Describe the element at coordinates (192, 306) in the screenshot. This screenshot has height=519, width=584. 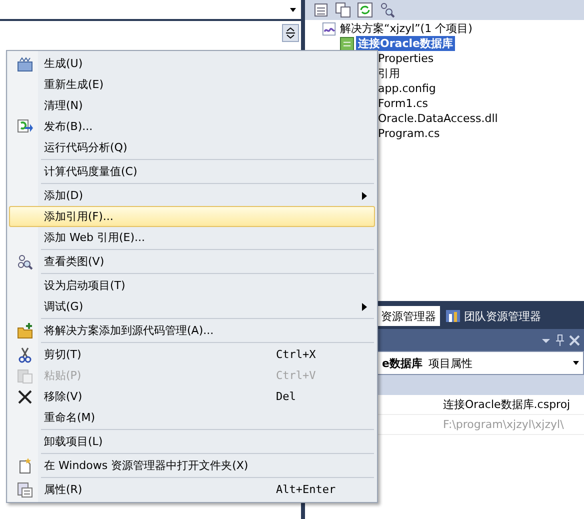
I see `menu-item: 调试(G)` at that location.